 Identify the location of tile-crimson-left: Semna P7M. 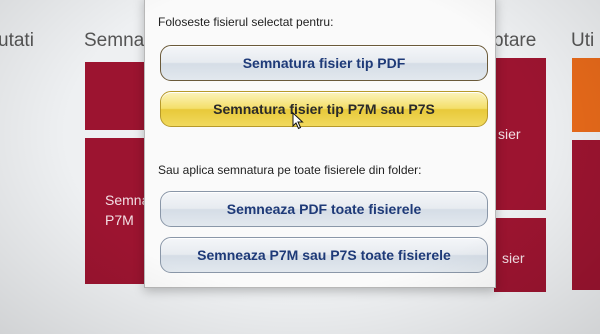
(117, 211).